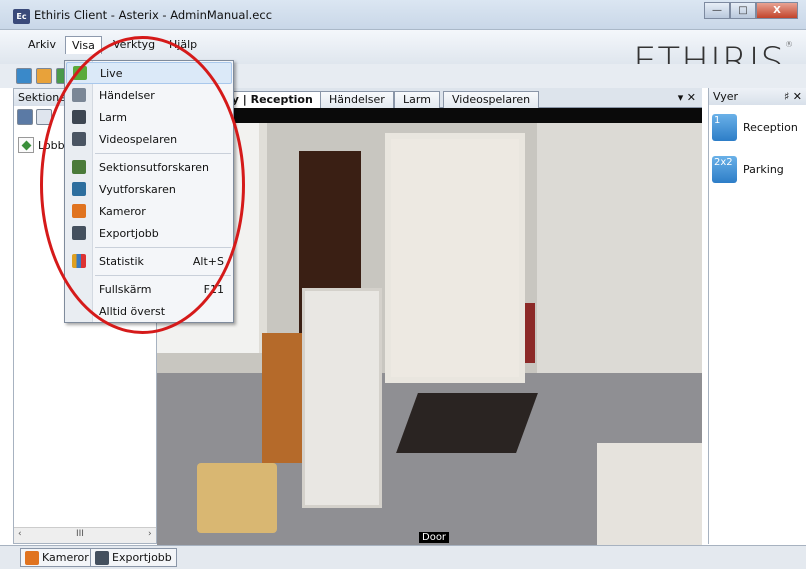 This screenshot has height=569, width=806. Describe the element at coordinates (403, 557) in the screenshot. I see `bottom-tab-bar: Kameror Exportjobb` at that location.